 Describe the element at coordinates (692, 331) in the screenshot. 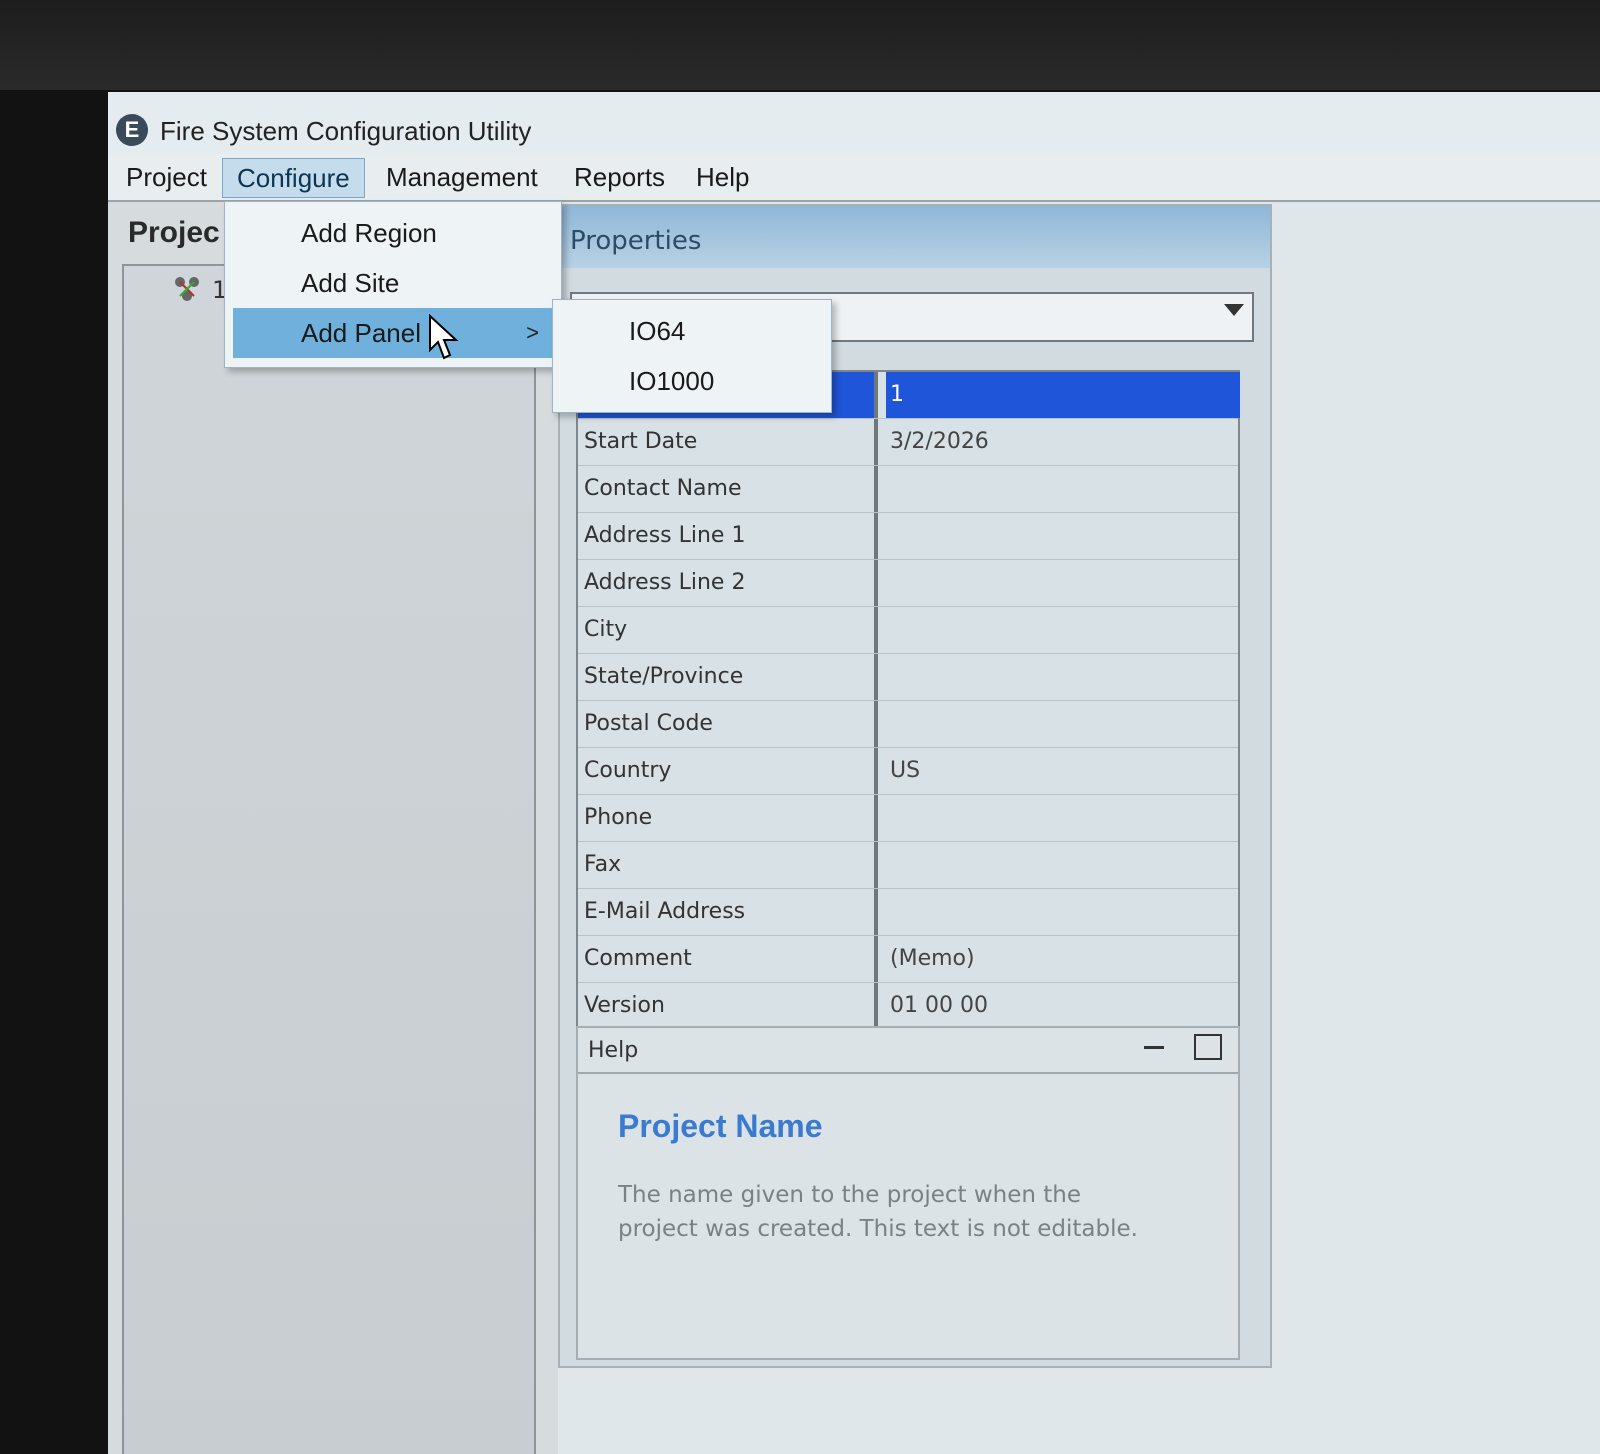

I see `submenu-item-io64: IO64` at that location.